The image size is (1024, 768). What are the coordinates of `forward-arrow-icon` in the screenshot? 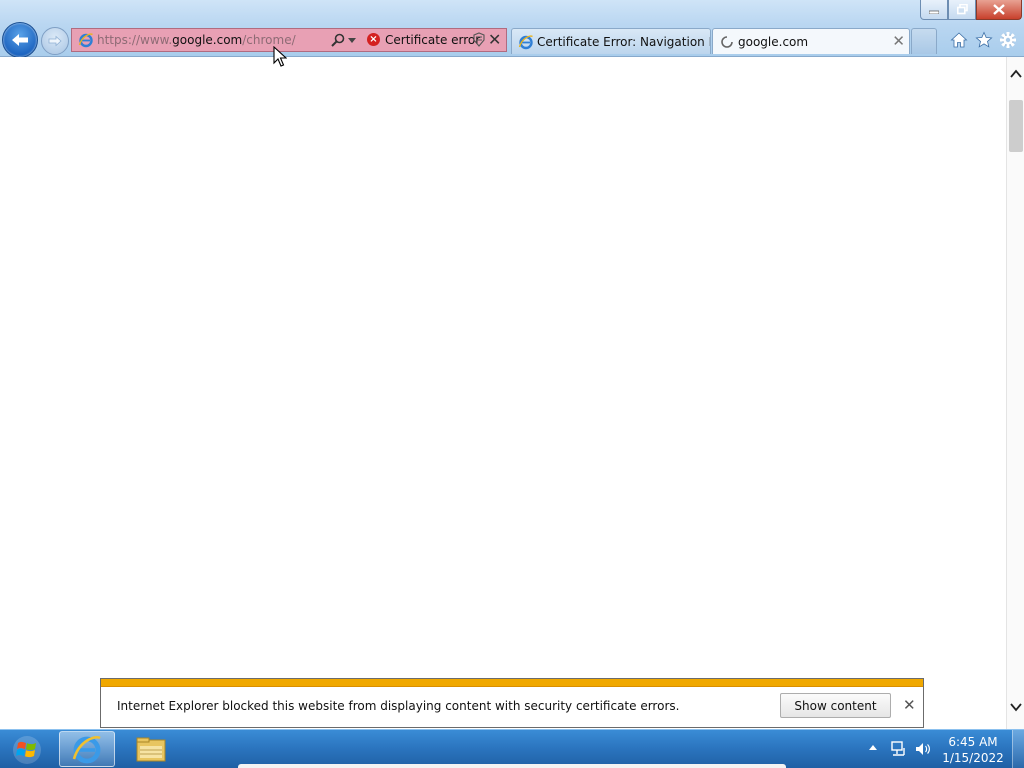 It's located at (55, 41).